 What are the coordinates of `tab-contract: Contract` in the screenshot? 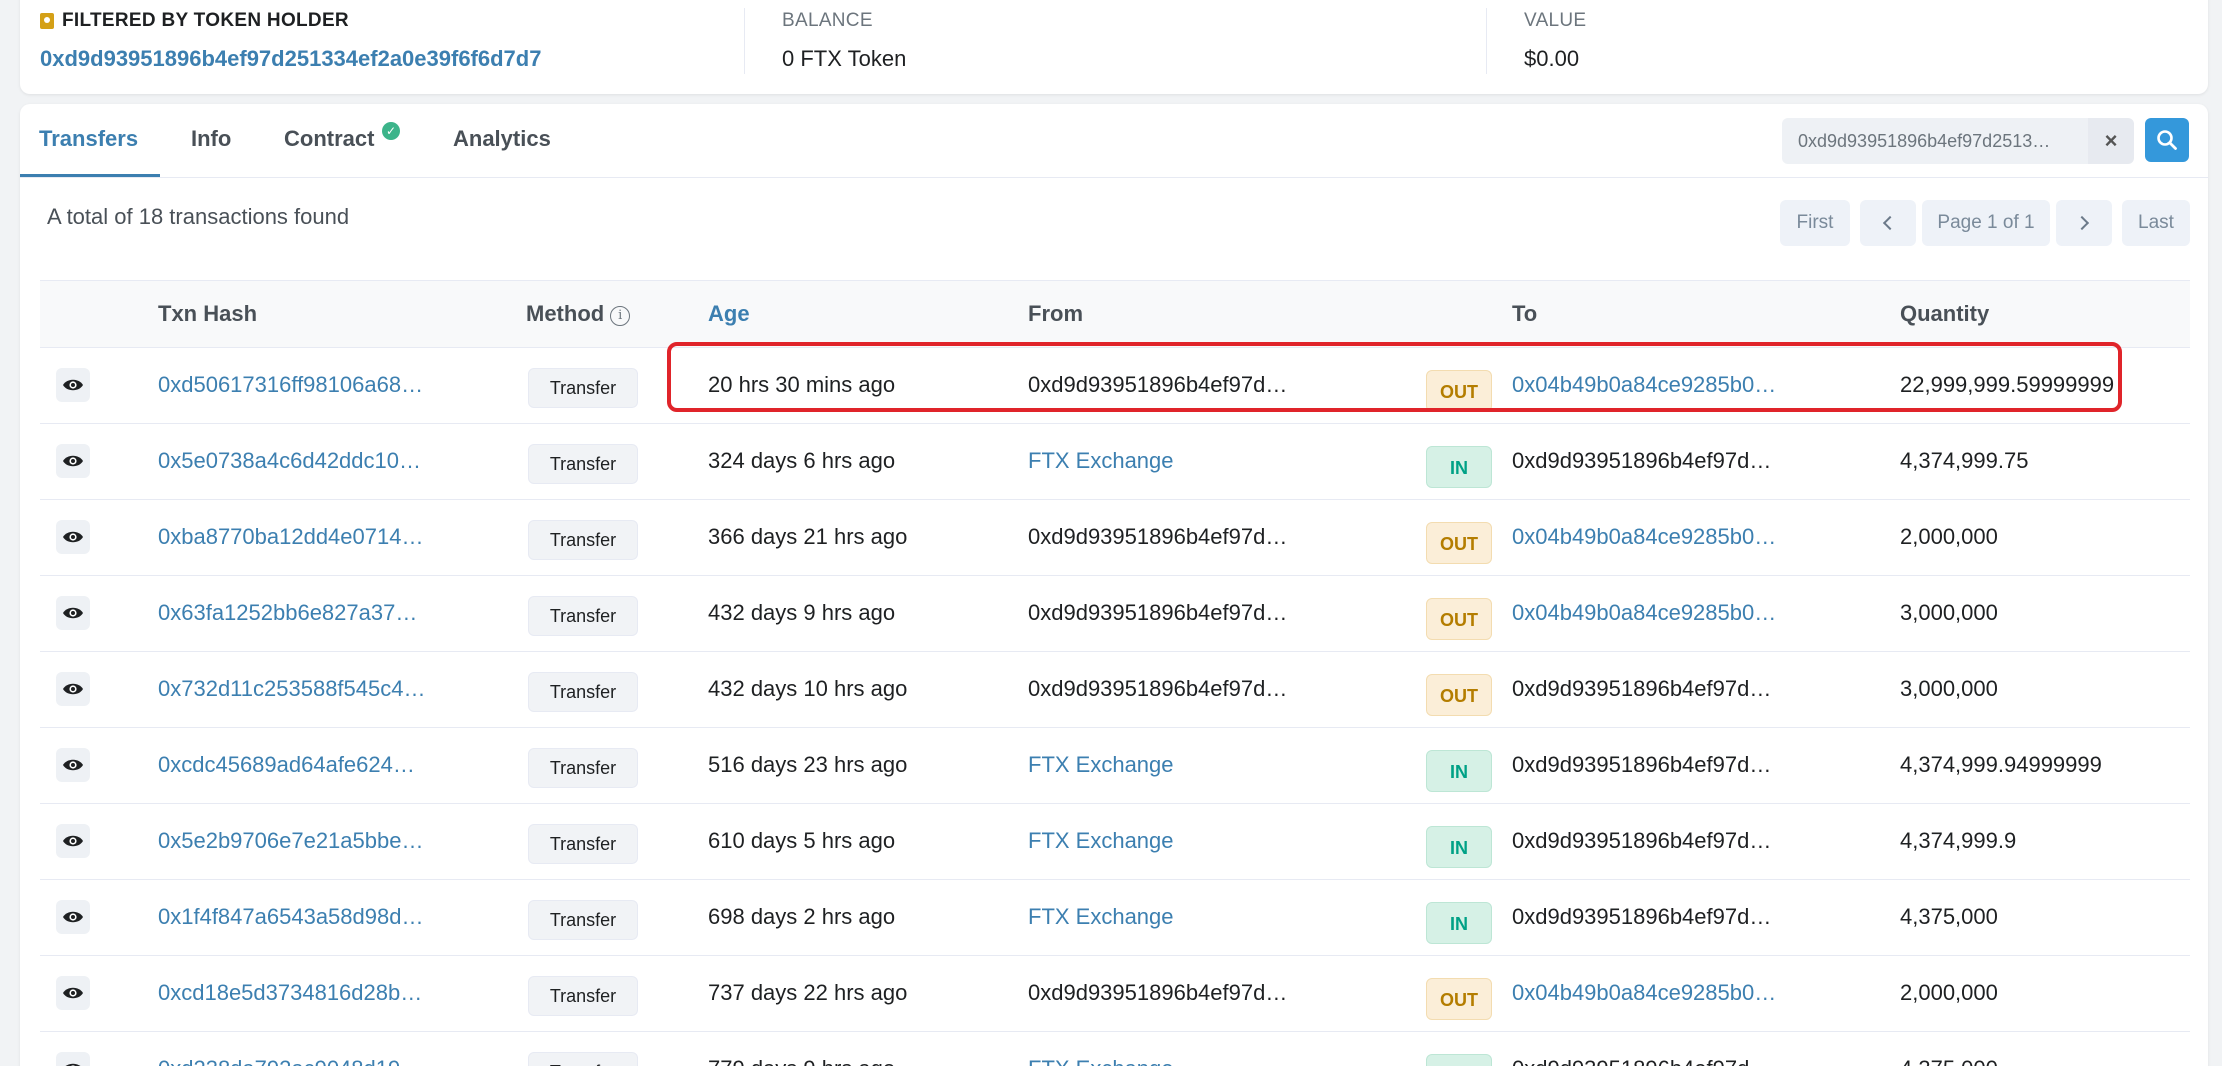 It's located at (329, 139).